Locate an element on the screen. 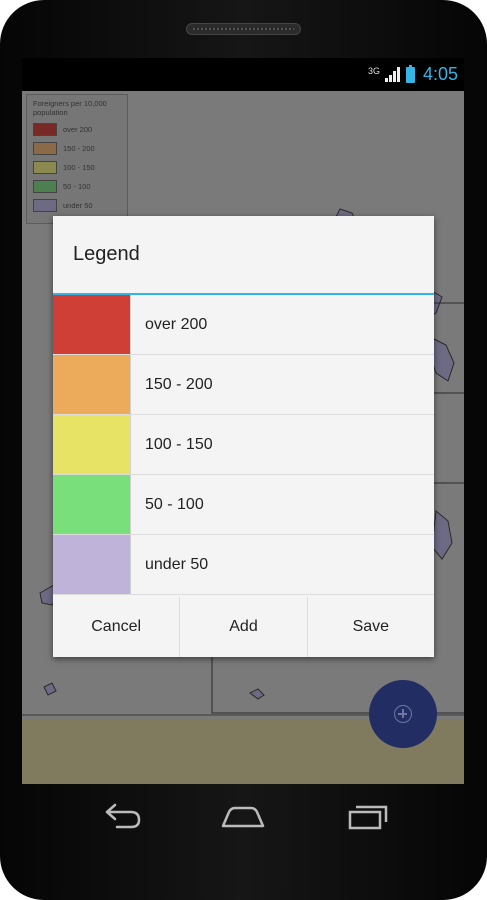  map-legend-row: over 200 is located at coordinates (77, 129).